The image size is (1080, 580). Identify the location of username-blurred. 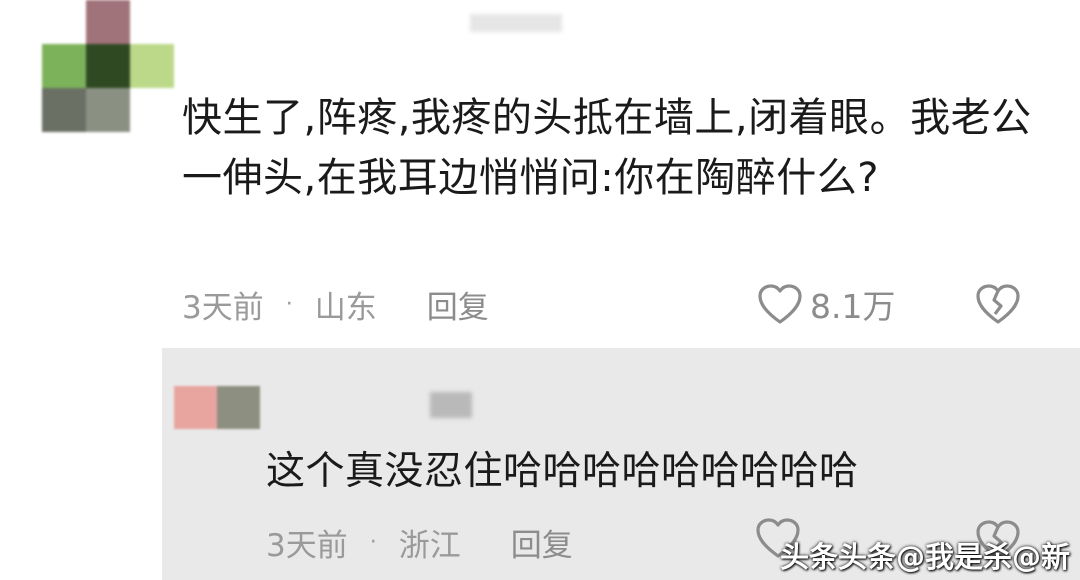
(516, 23).